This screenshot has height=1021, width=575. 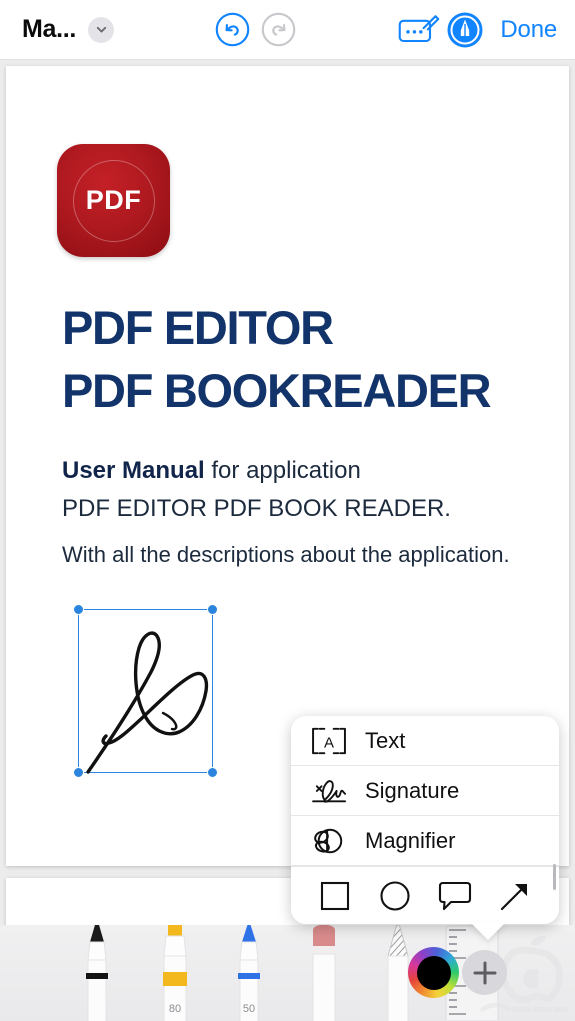 What do you see at coordinates (277, 390) in the screenshot?
I see `page-title-line2: PDF BOOKREADER` at bounding box center [277, 390].